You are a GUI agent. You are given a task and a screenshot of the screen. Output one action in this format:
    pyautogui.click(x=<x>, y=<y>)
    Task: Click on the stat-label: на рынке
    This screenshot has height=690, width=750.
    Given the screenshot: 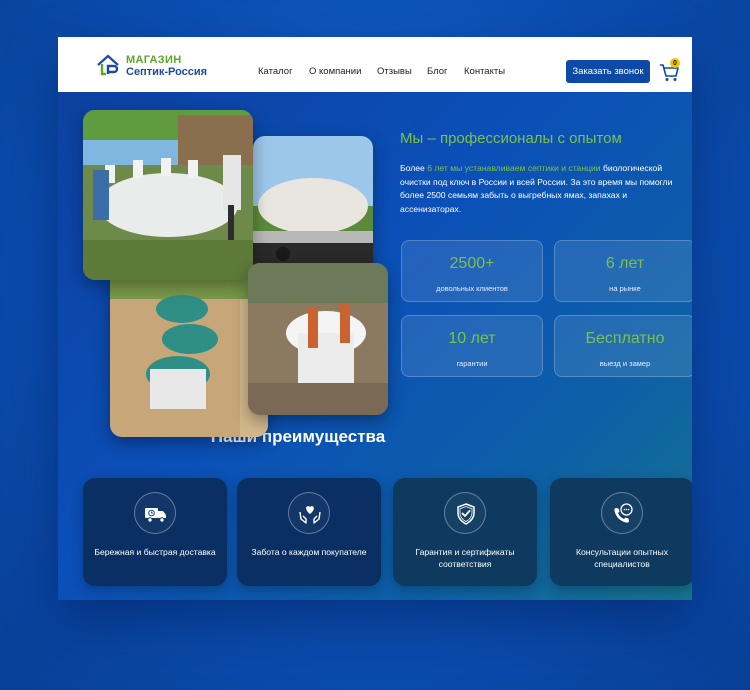 What is the action you would take?
    pyautogui.click(x=625, y=288)
    